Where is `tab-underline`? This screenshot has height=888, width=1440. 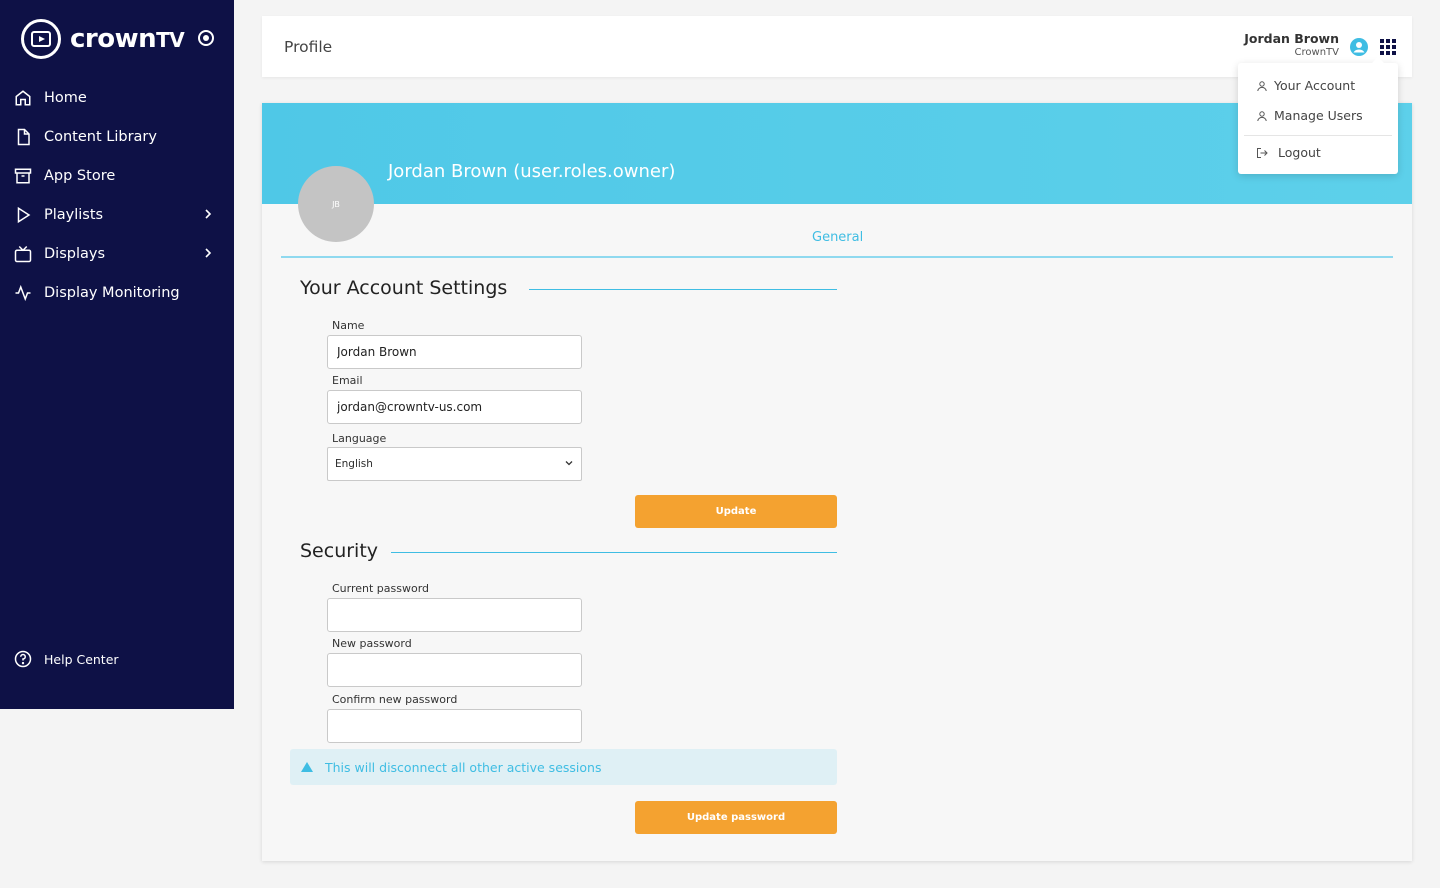 tab-underline is located at coordinates (837, 257).